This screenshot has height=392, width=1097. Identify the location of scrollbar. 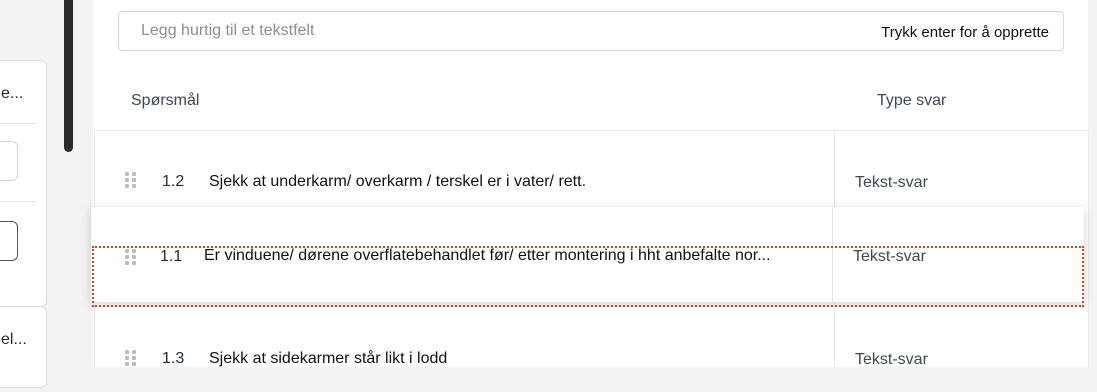
(68, 76).